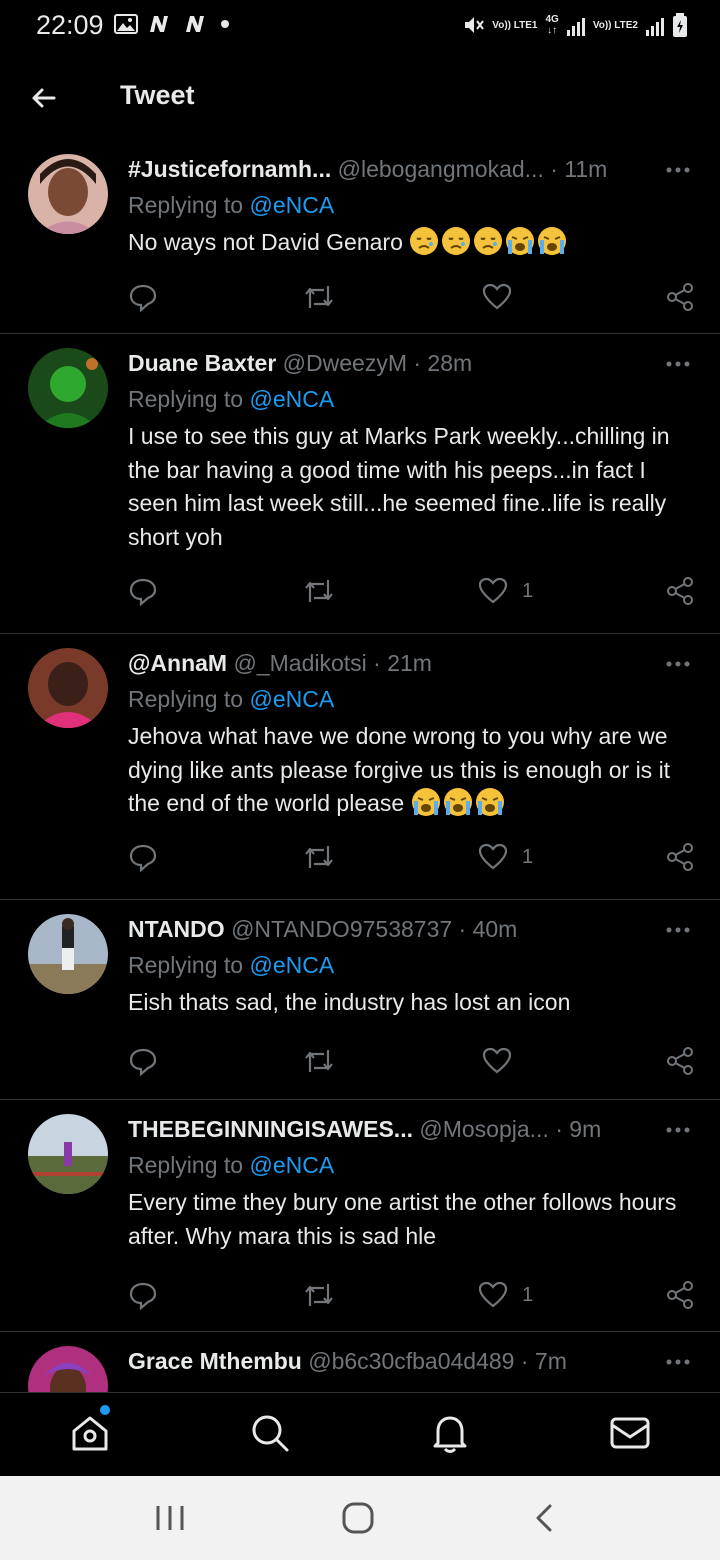  I want to click on tweet-header: THEBEGINNINGISAWES... @Mosopja... · 9m, so click(379, 1129).